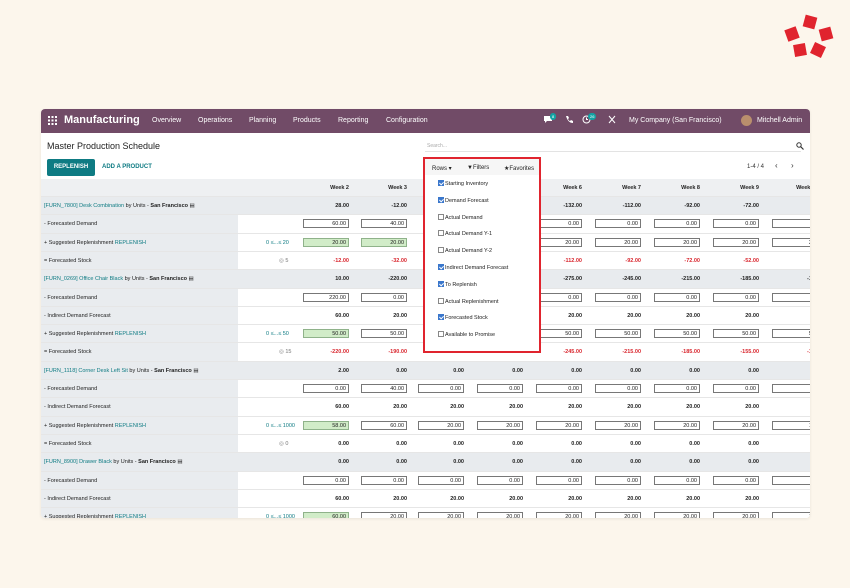  Describe the element at coordinates (277, 334) in the screenshot. I see `min-max-range: 0 ≤...≤ 50` at that location.